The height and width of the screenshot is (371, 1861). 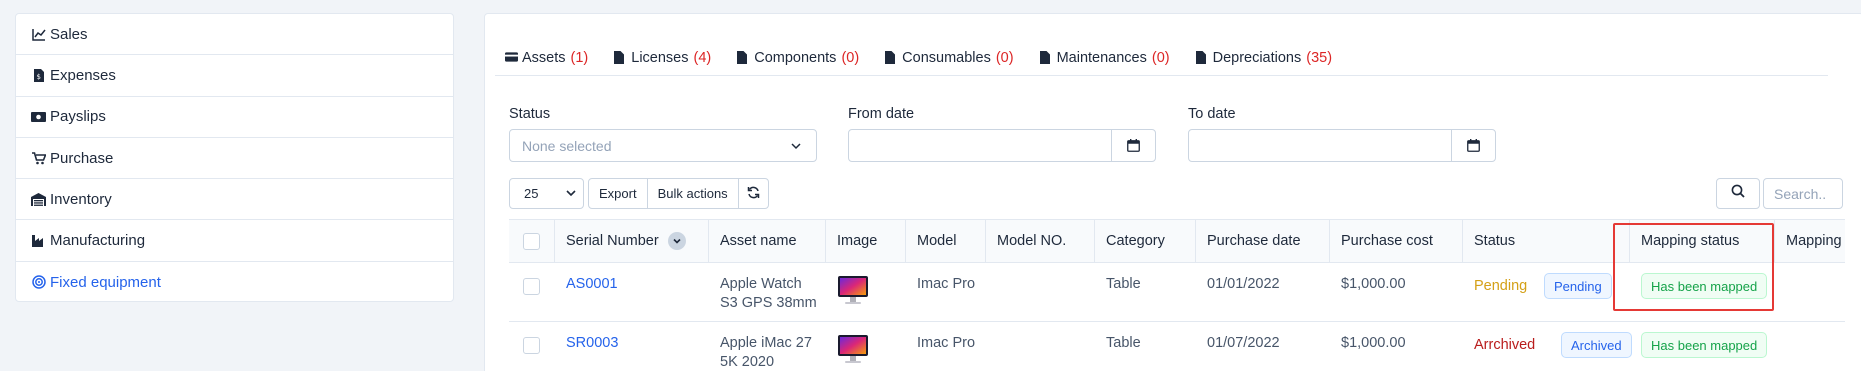 I want to click on column-header-model: Model, so click(x=946, y=241).